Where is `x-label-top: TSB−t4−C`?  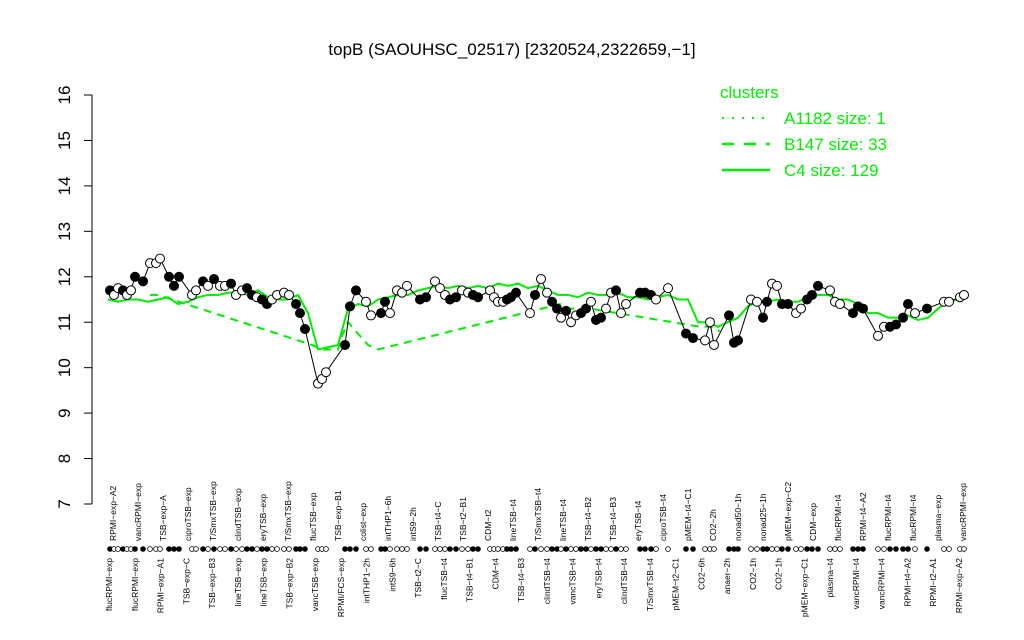
x-label-top: TSB−t4−C is located at coordinates (438, 521).